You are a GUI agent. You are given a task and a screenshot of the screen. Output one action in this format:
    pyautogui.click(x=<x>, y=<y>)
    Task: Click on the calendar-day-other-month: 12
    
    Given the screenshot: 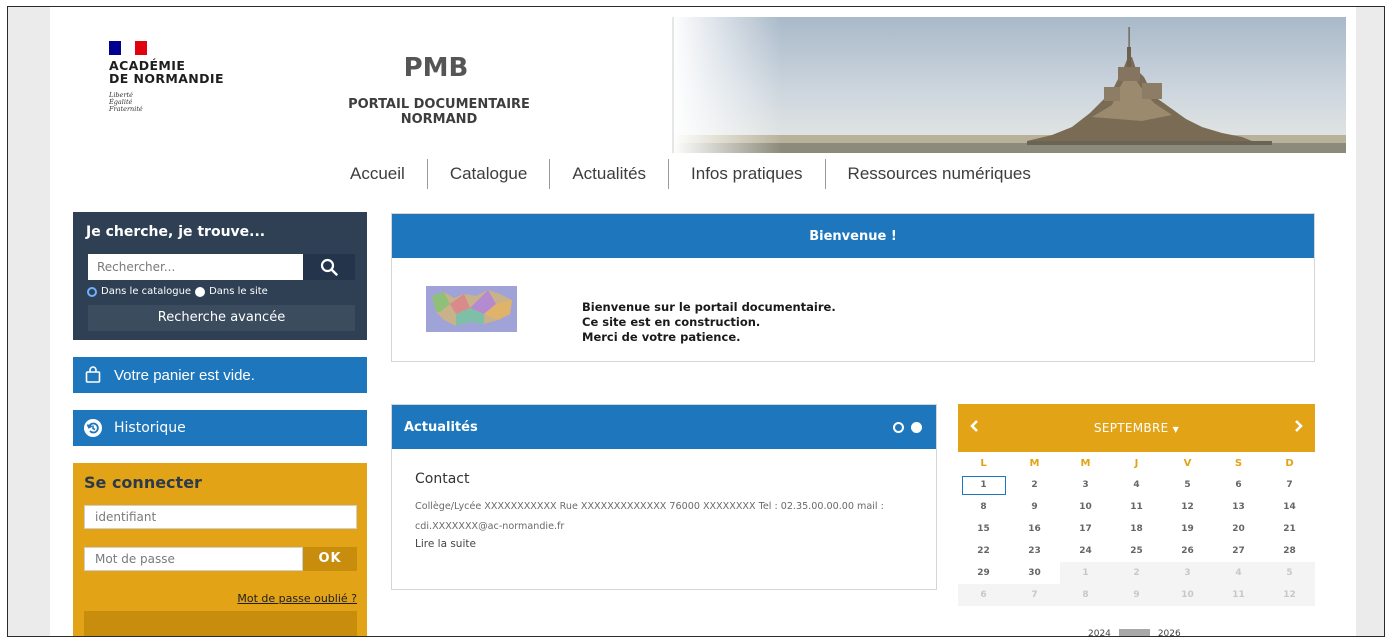 What is the action you would take?
    pyautogui.click(x=1289, y=595)
    